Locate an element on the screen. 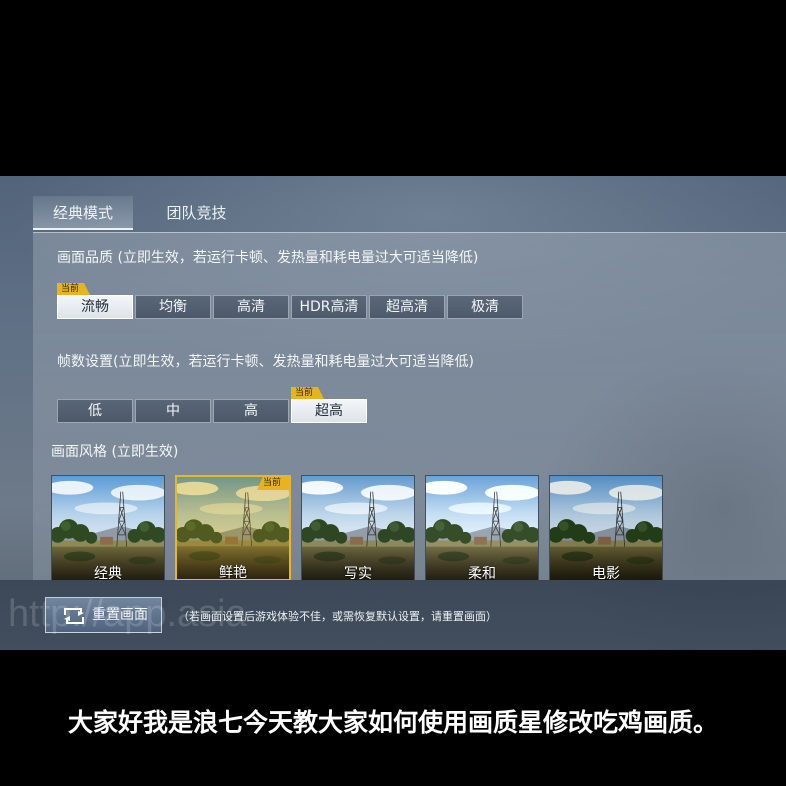 The image size is (786, 786). style-label: 鲜艳 is located at coordinates (233, 572).